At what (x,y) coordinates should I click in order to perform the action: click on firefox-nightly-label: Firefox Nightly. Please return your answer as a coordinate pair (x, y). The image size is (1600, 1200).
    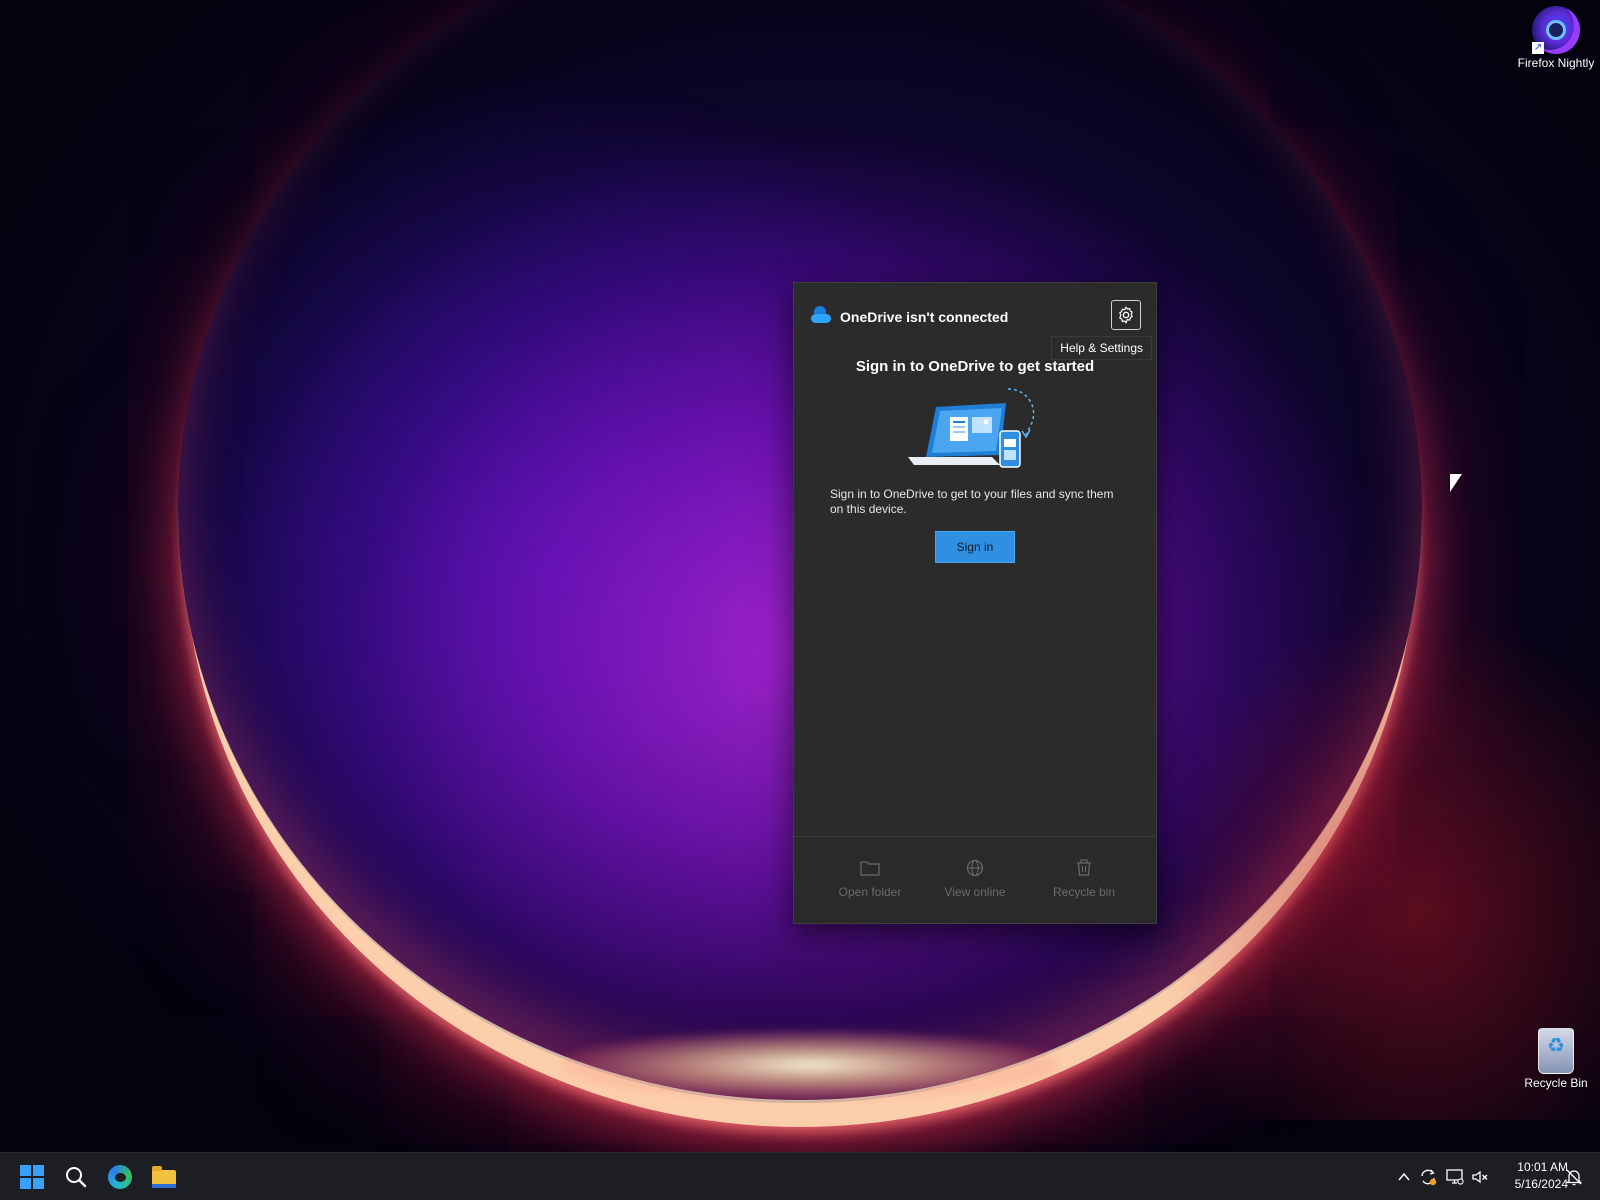
    Looking at the image, I should click on (1556, 63).